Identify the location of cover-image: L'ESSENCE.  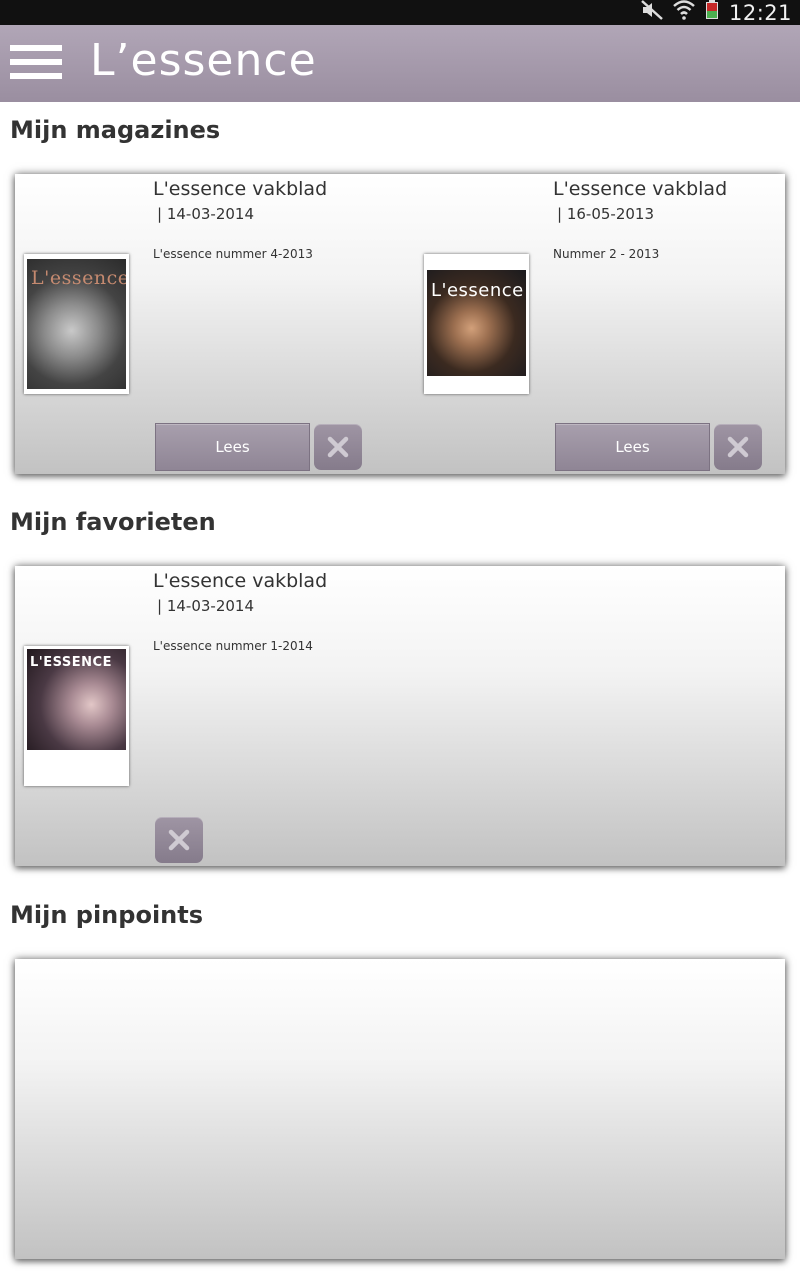
(76, 699).